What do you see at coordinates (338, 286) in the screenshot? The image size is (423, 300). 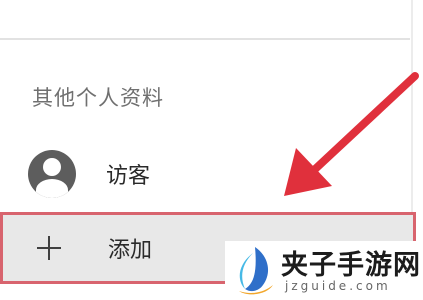 I see `watermark-url: jzguide.com` at bounding box center [338, 286].